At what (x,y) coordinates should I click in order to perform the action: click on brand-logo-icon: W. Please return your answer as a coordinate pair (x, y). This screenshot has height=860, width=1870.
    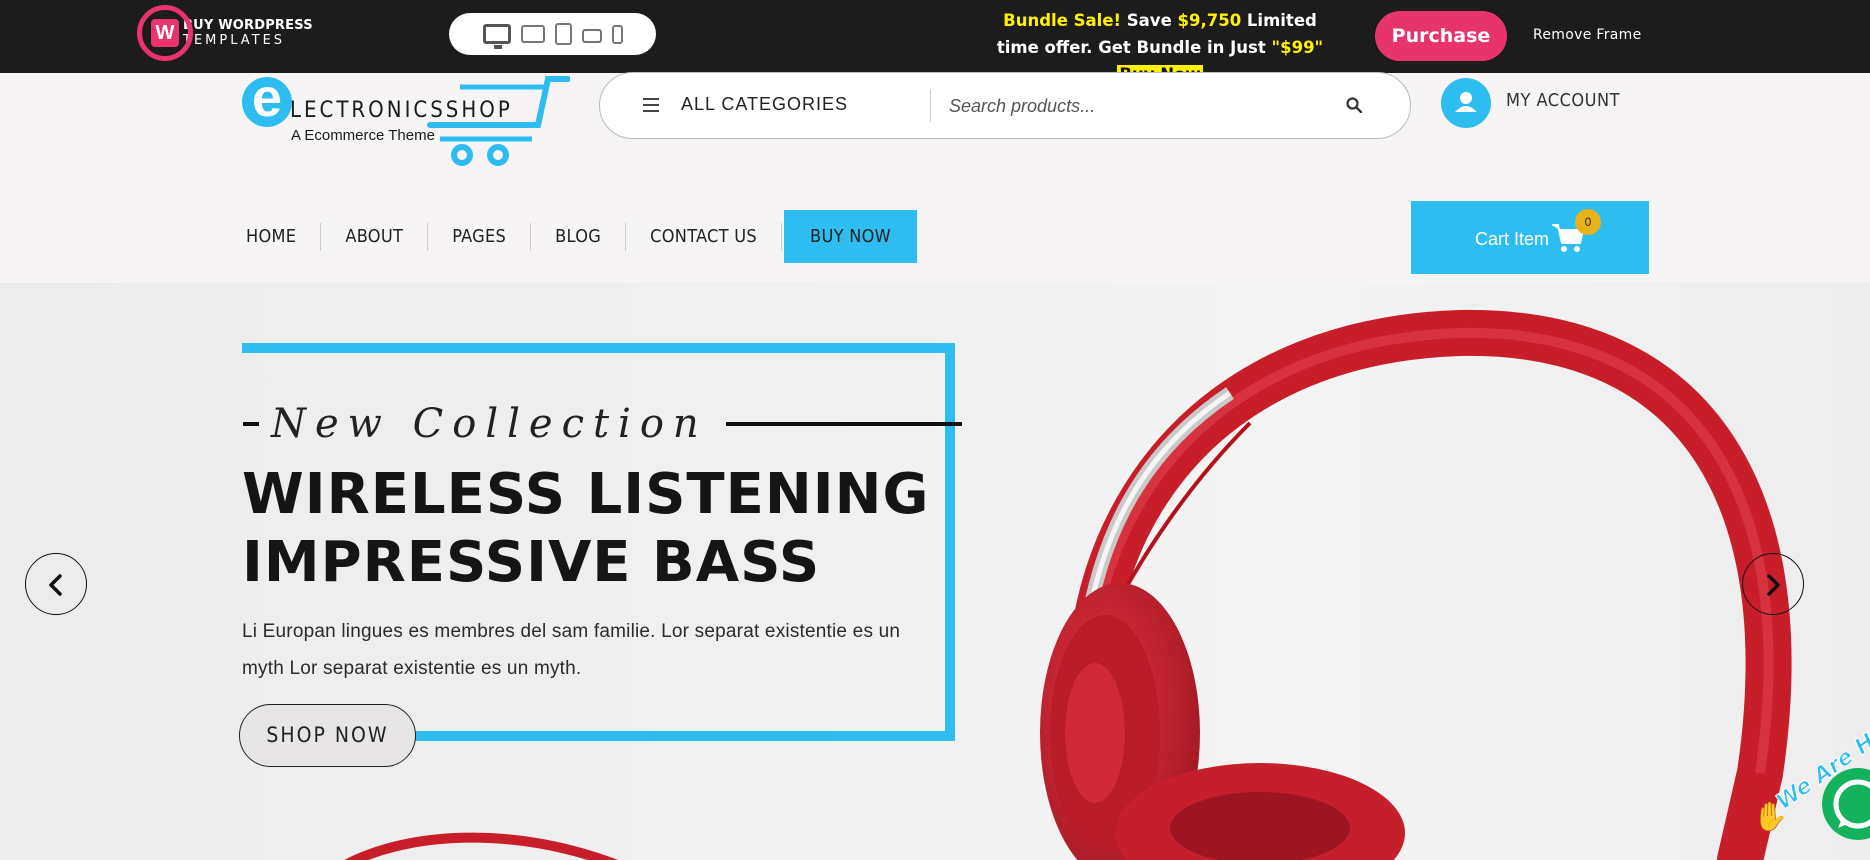
    Looking at the image, I should click on (165, 33).